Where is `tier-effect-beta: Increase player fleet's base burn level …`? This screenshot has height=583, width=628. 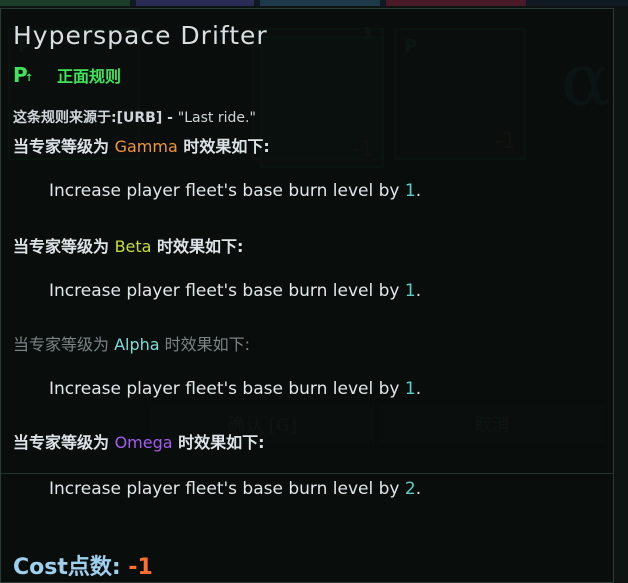 tier-effect-beta: Increase player fleet's base burn level … is located at coordinates (235, 291).